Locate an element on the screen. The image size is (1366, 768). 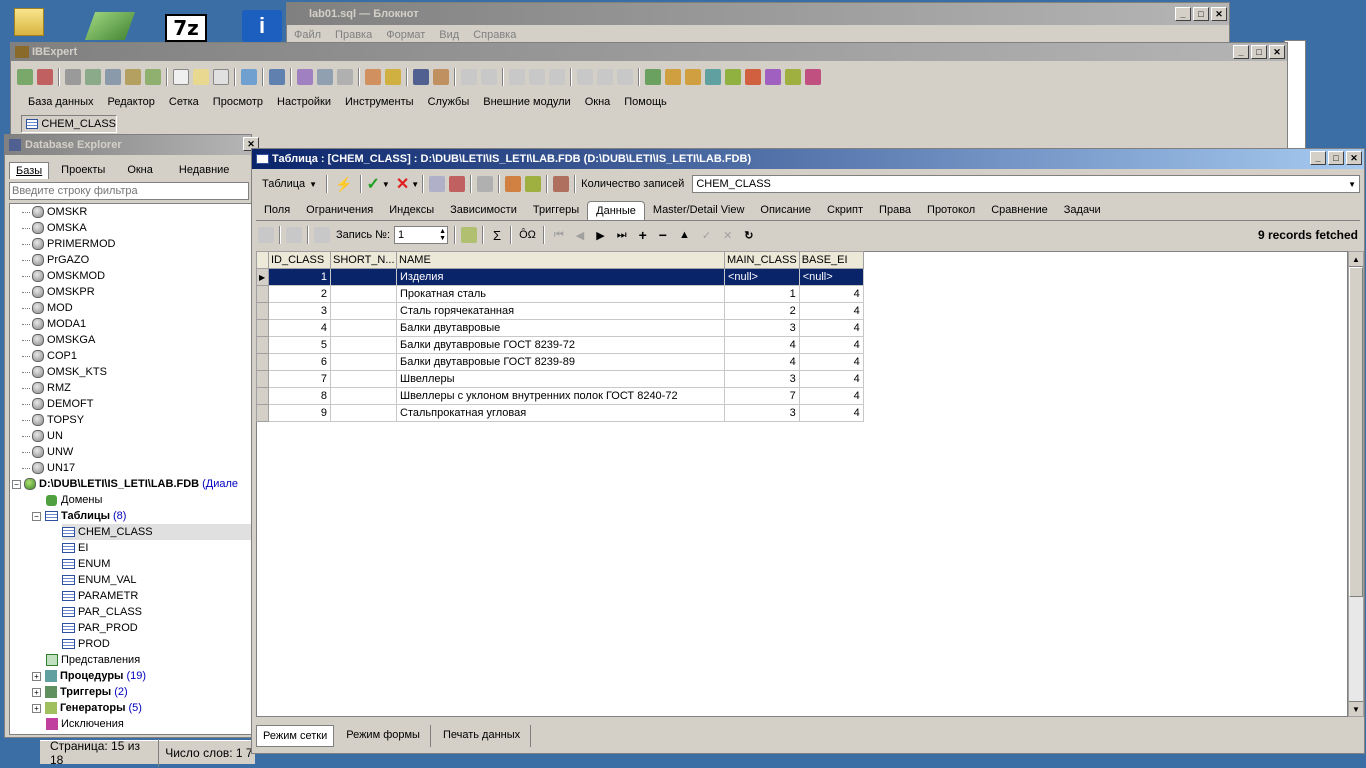
menu-services: Службы is located at coordinates (449, 102).